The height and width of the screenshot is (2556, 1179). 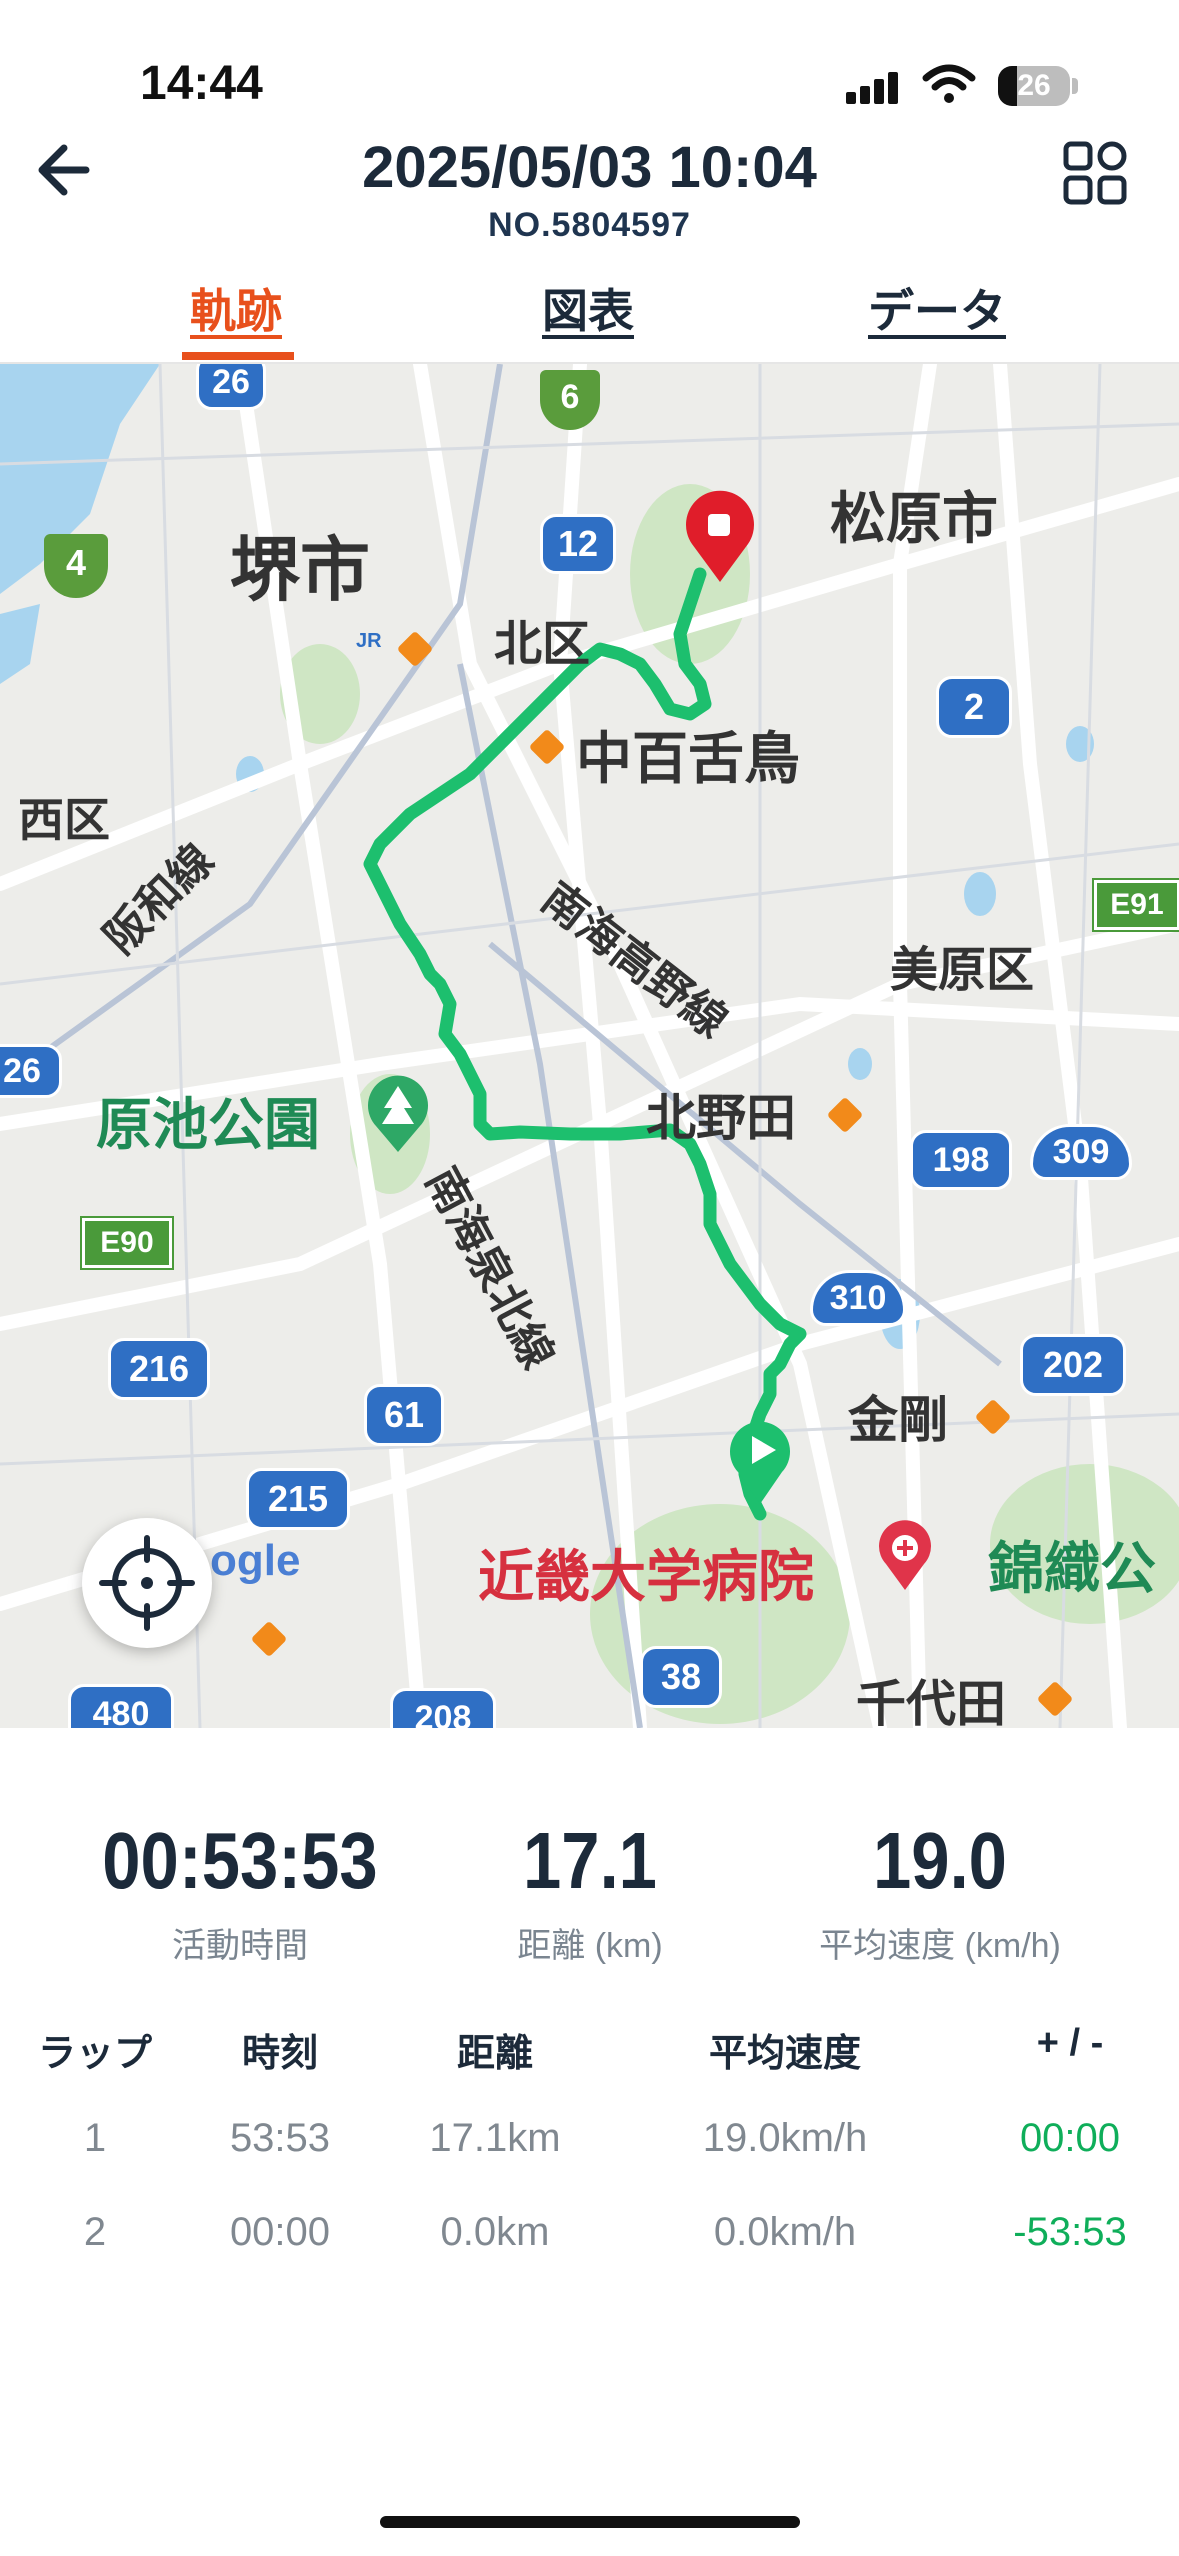 I want to click on battery-cap, so click(x=1075, y=86).